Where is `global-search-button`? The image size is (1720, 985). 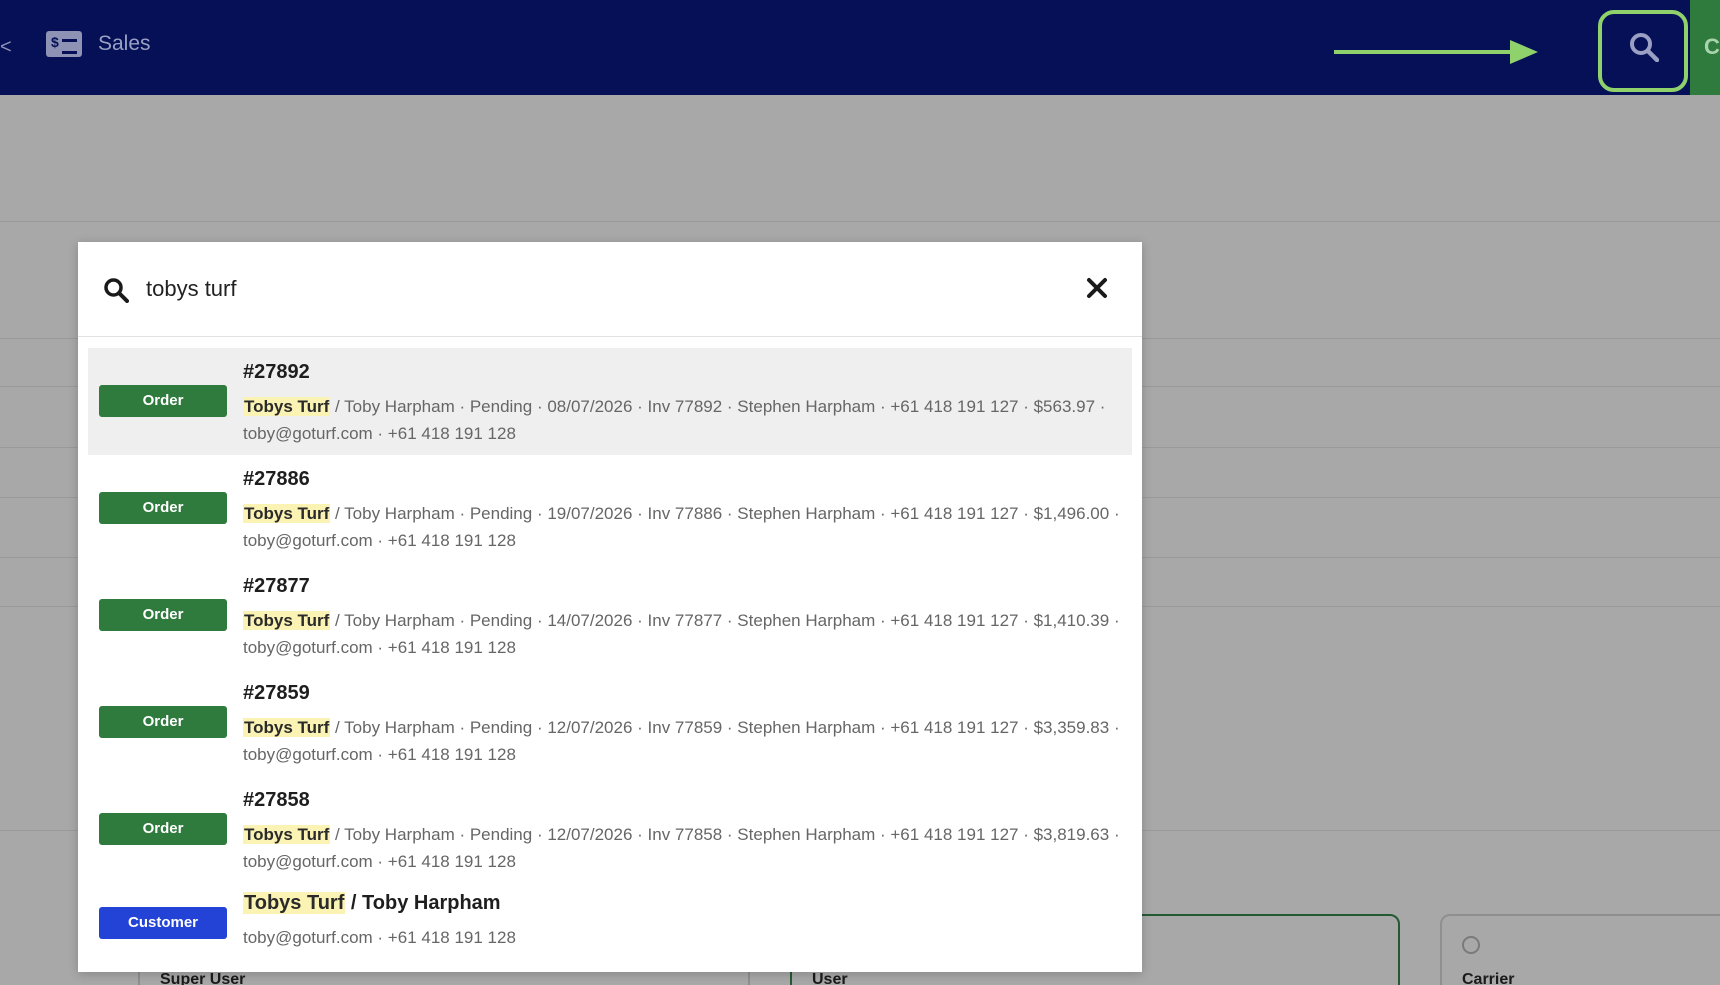 global-search-button is located at coordinates (1643, 51).